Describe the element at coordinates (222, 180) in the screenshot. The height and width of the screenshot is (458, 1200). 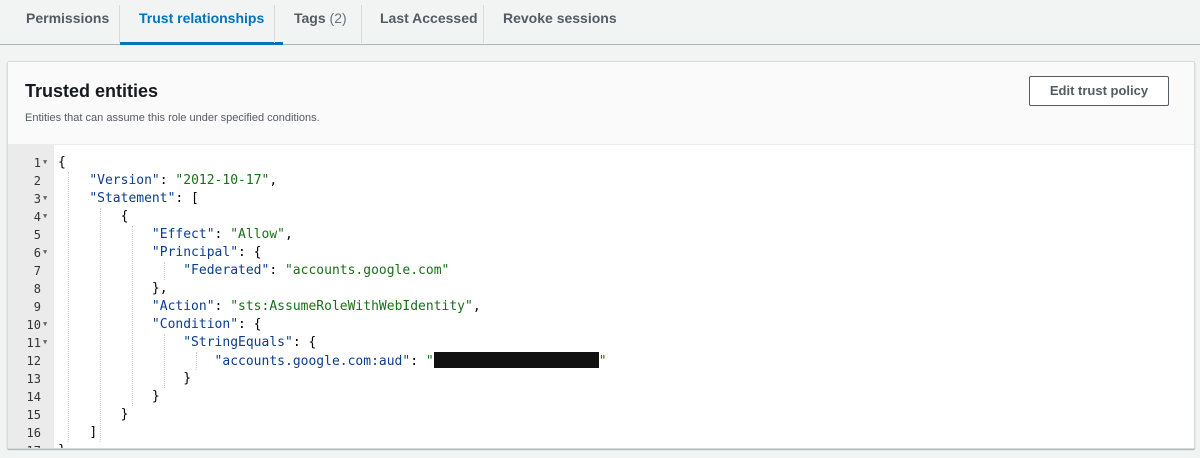
I see `json-string-value: "2012-10-17"` at that location.